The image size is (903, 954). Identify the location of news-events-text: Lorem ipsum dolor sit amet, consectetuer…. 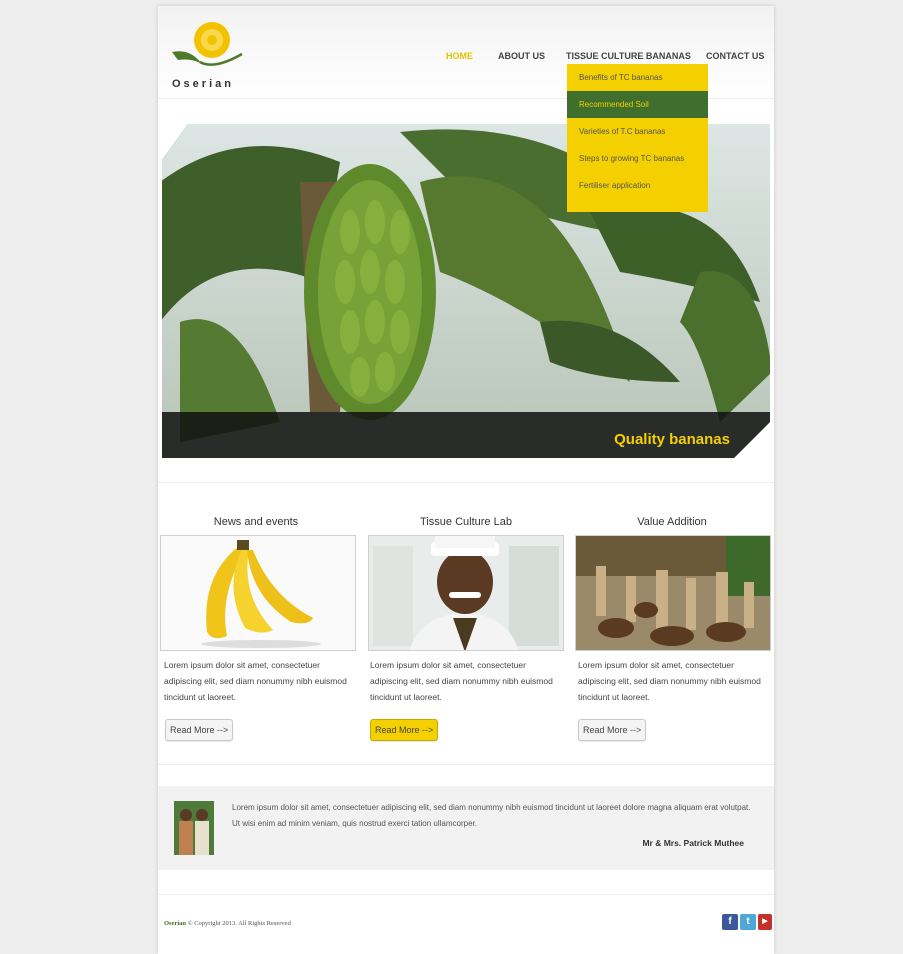
(255, 681).